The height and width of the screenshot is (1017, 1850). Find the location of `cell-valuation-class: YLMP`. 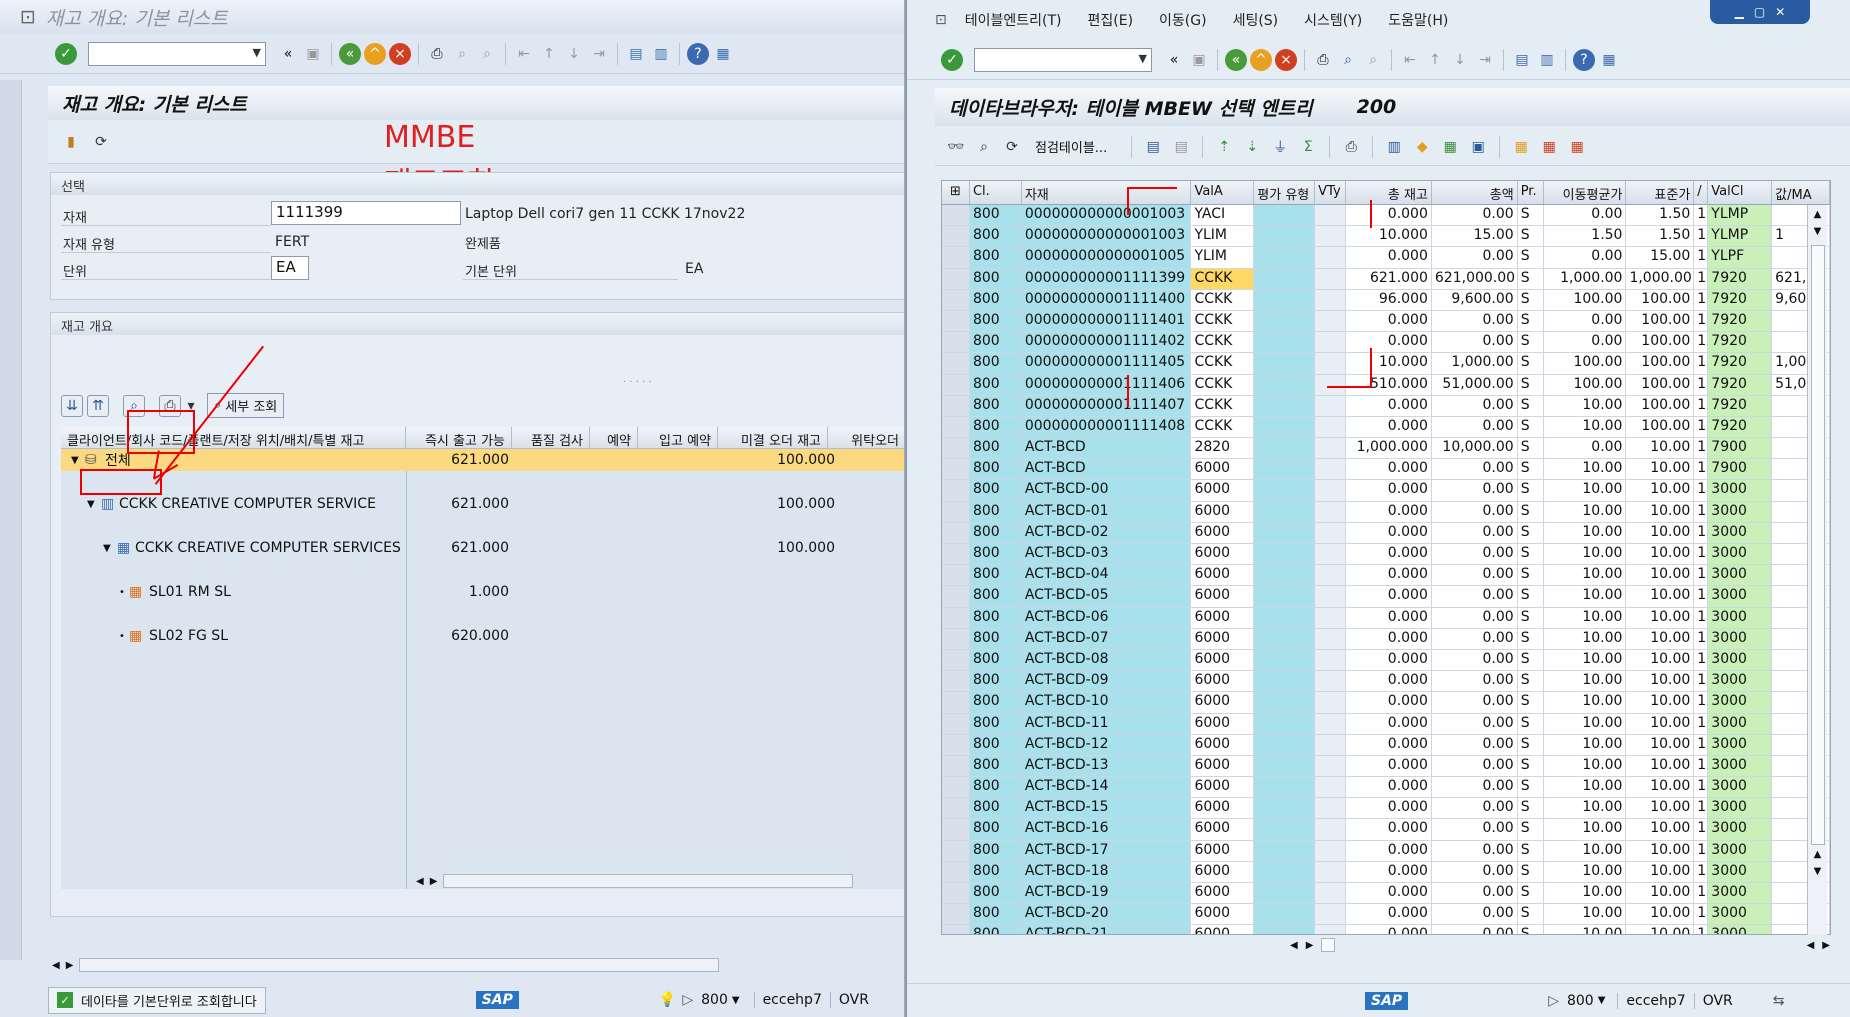

cell-valuation-class: YLMP is located at coordinates (1740, 215).